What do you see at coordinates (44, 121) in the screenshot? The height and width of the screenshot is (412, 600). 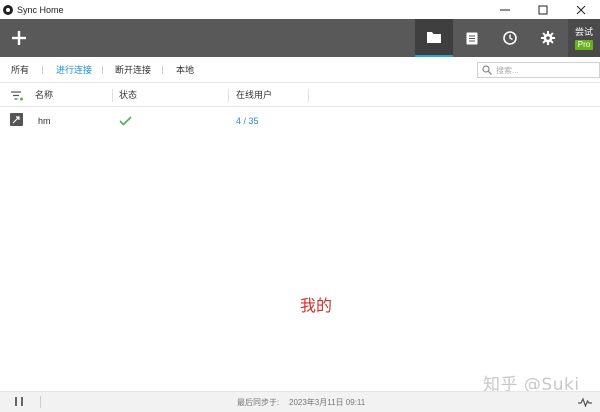 I see `row-name: hm` at bounding box center [44, 121].